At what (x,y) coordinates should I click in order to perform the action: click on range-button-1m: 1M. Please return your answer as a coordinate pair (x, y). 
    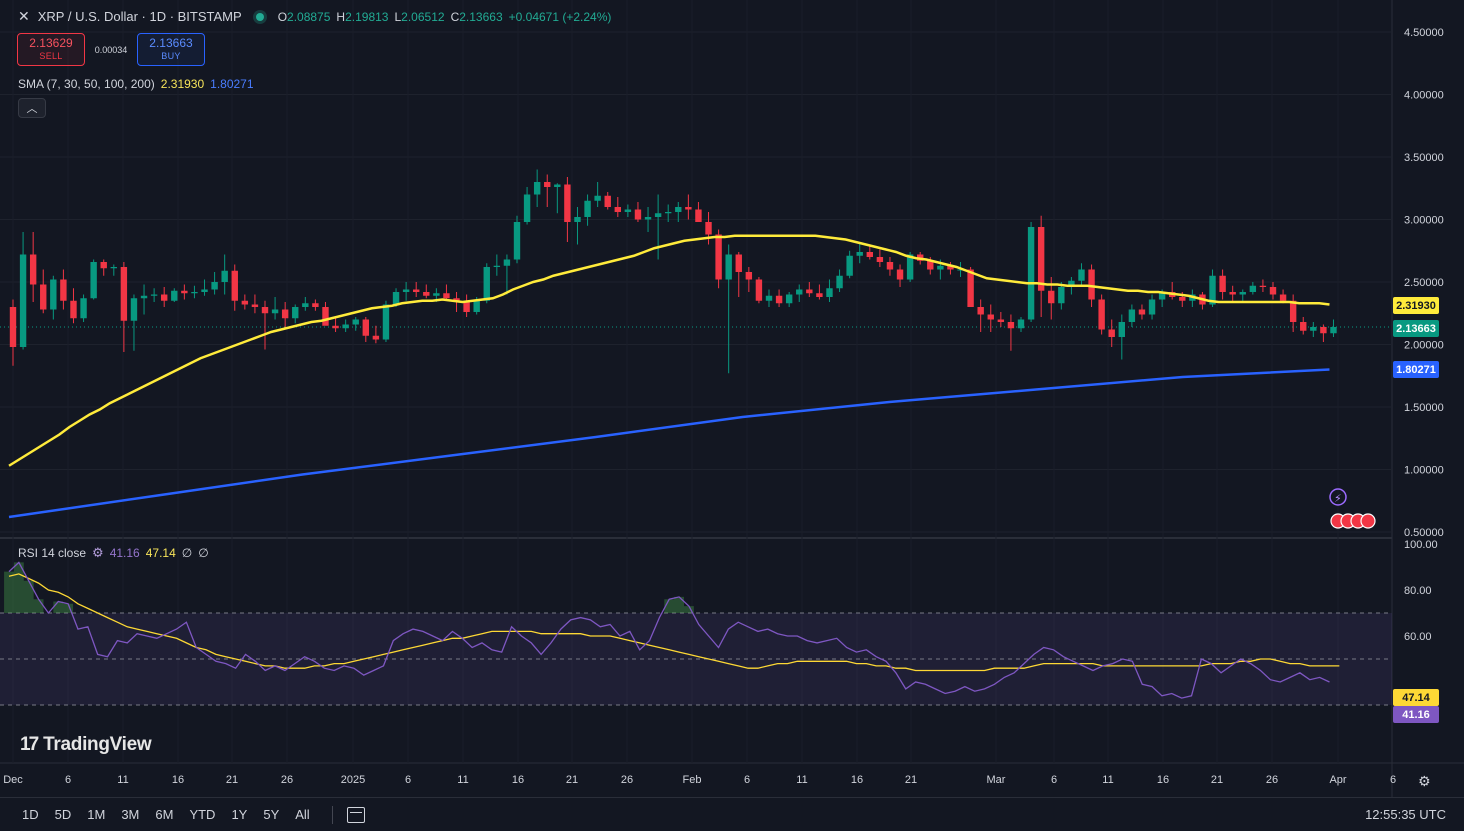
    Looking at the image, I should click on (96, 814).